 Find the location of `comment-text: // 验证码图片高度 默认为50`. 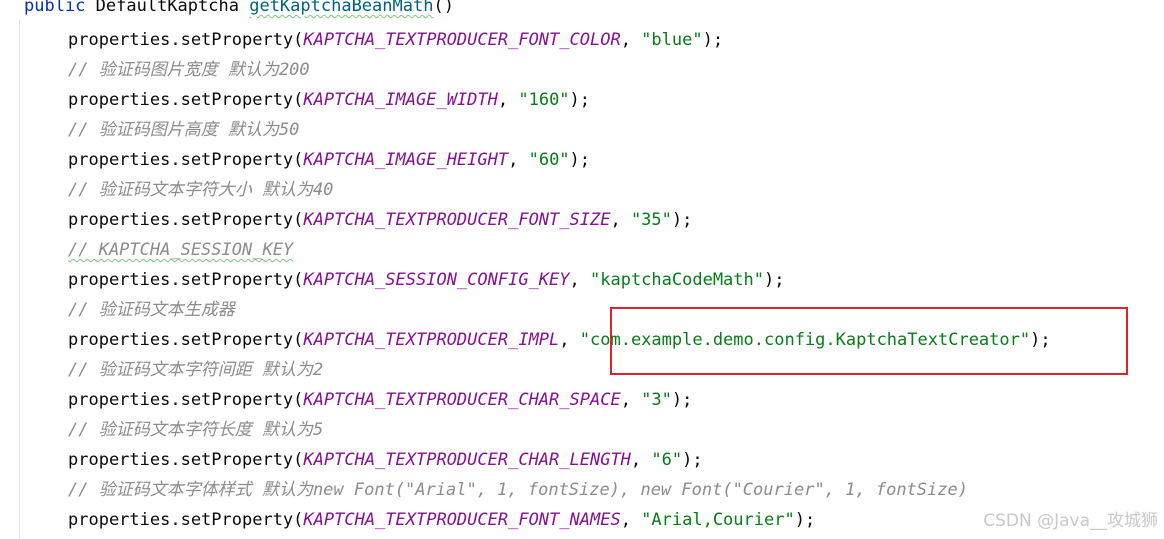

comment-text: // 验证码图片高度 默认为50 is located at coordinates (184, 130).